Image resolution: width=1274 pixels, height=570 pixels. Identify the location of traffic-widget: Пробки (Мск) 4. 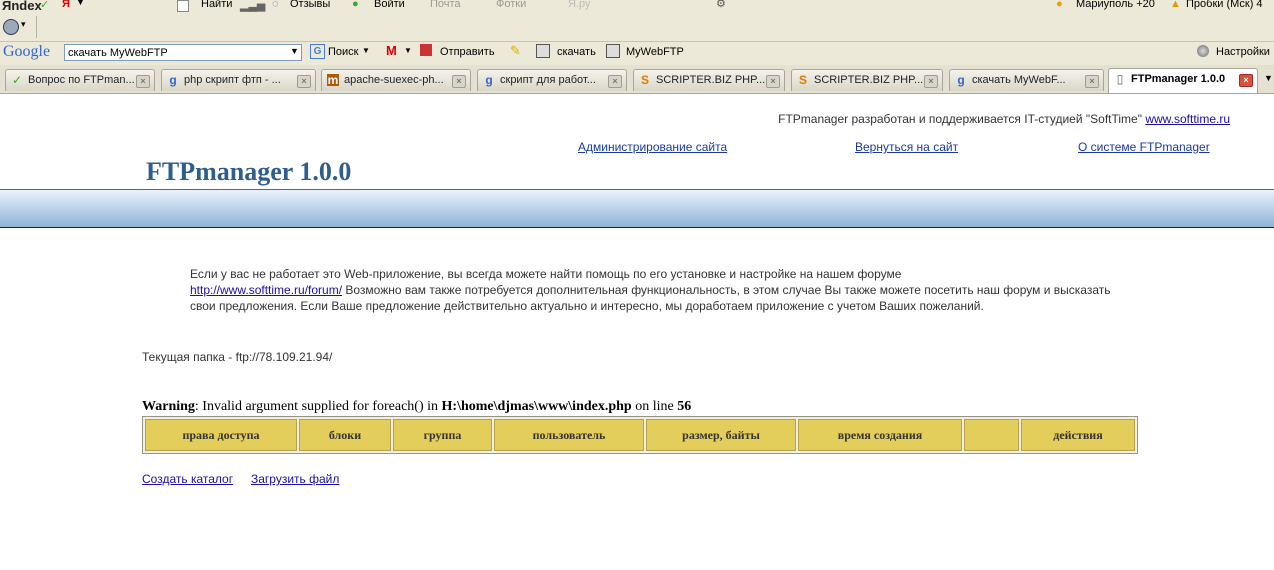
(1224, 5).